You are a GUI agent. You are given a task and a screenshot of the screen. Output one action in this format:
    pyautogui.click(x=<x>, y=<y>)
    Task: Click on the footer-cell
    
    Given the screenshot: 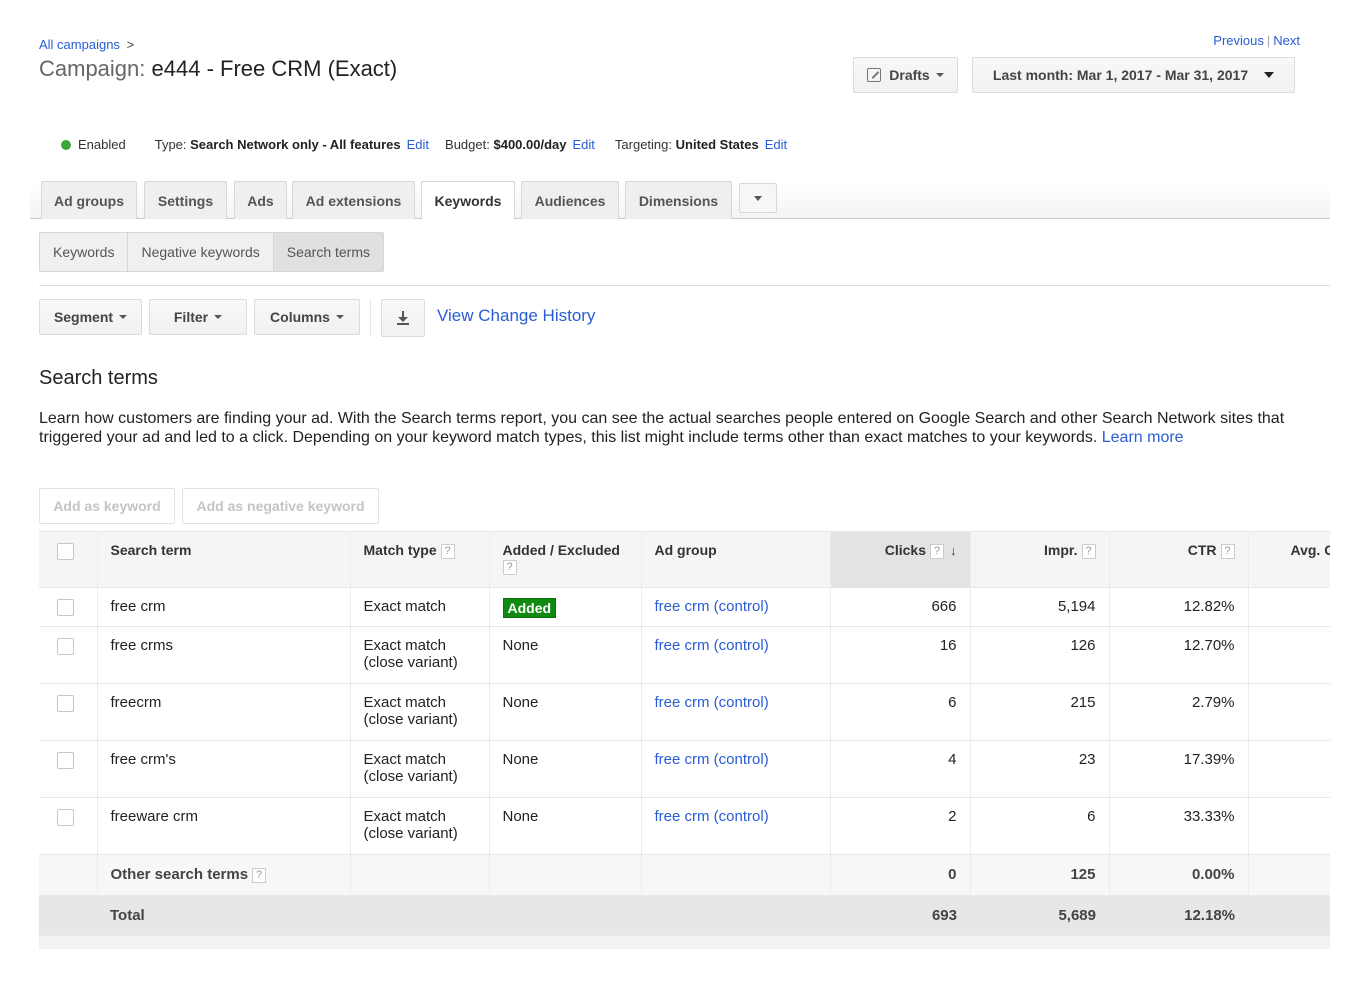 What is the action you would take?
    pyautogui.click(x=684, y=942)
    